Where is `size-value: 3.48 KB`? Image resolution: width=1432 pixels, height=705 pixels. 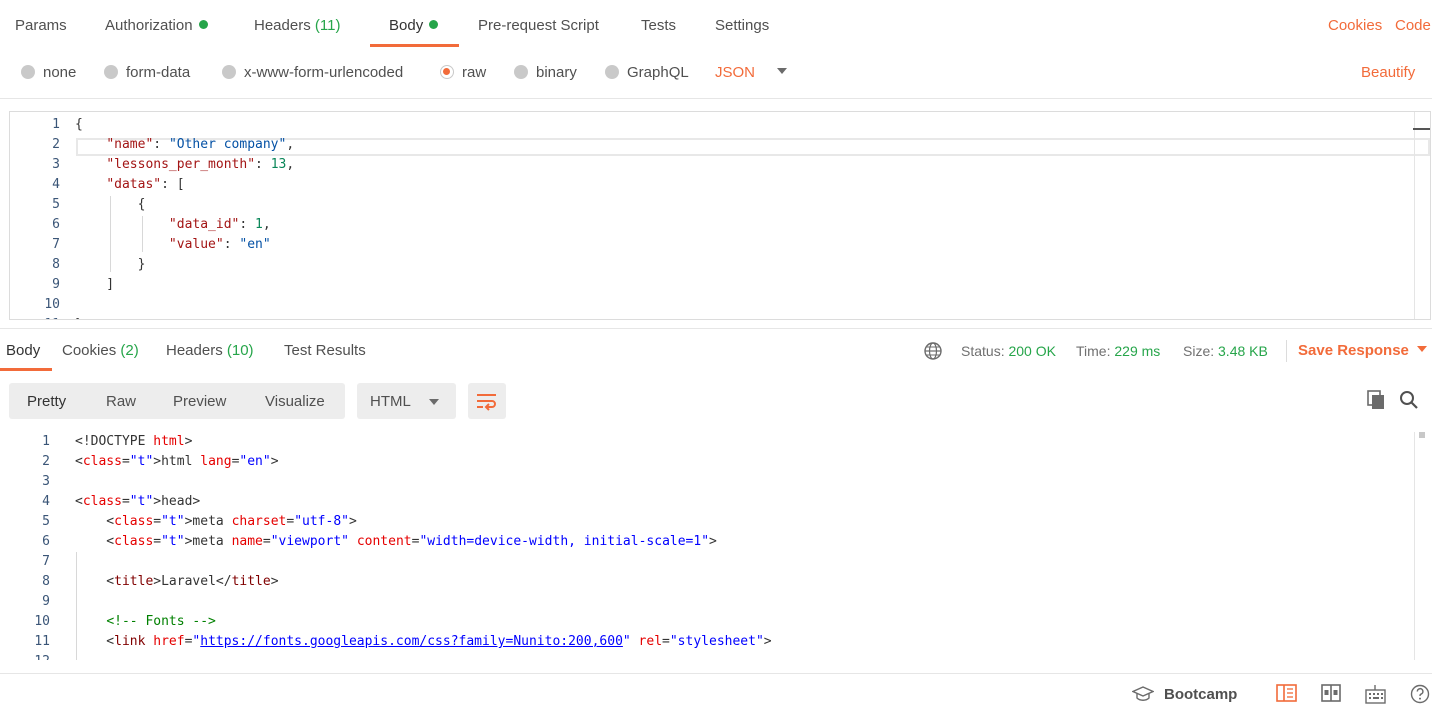
size-value: 3.48 KB is located at coordinates (1243, 351).